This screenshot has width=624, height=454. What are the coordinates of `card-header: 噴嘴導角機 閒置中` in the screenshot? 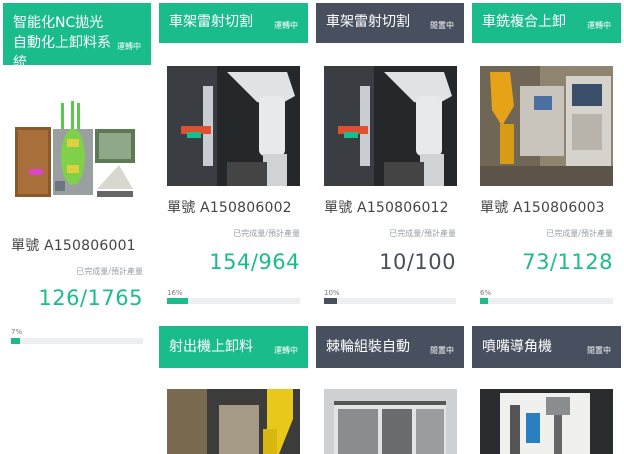 It's located at (546, 347).